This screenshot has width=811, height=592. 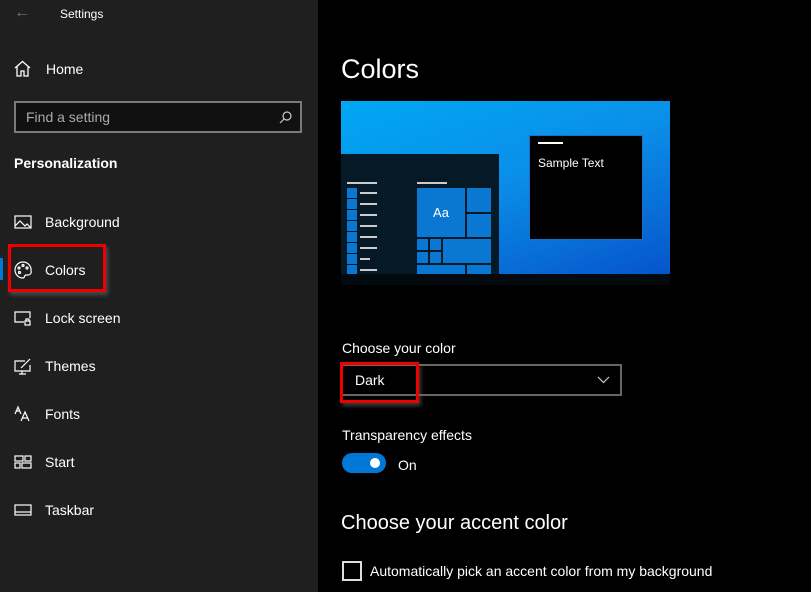 I want to click on taskbar-icon, so click(x=23, y=510).